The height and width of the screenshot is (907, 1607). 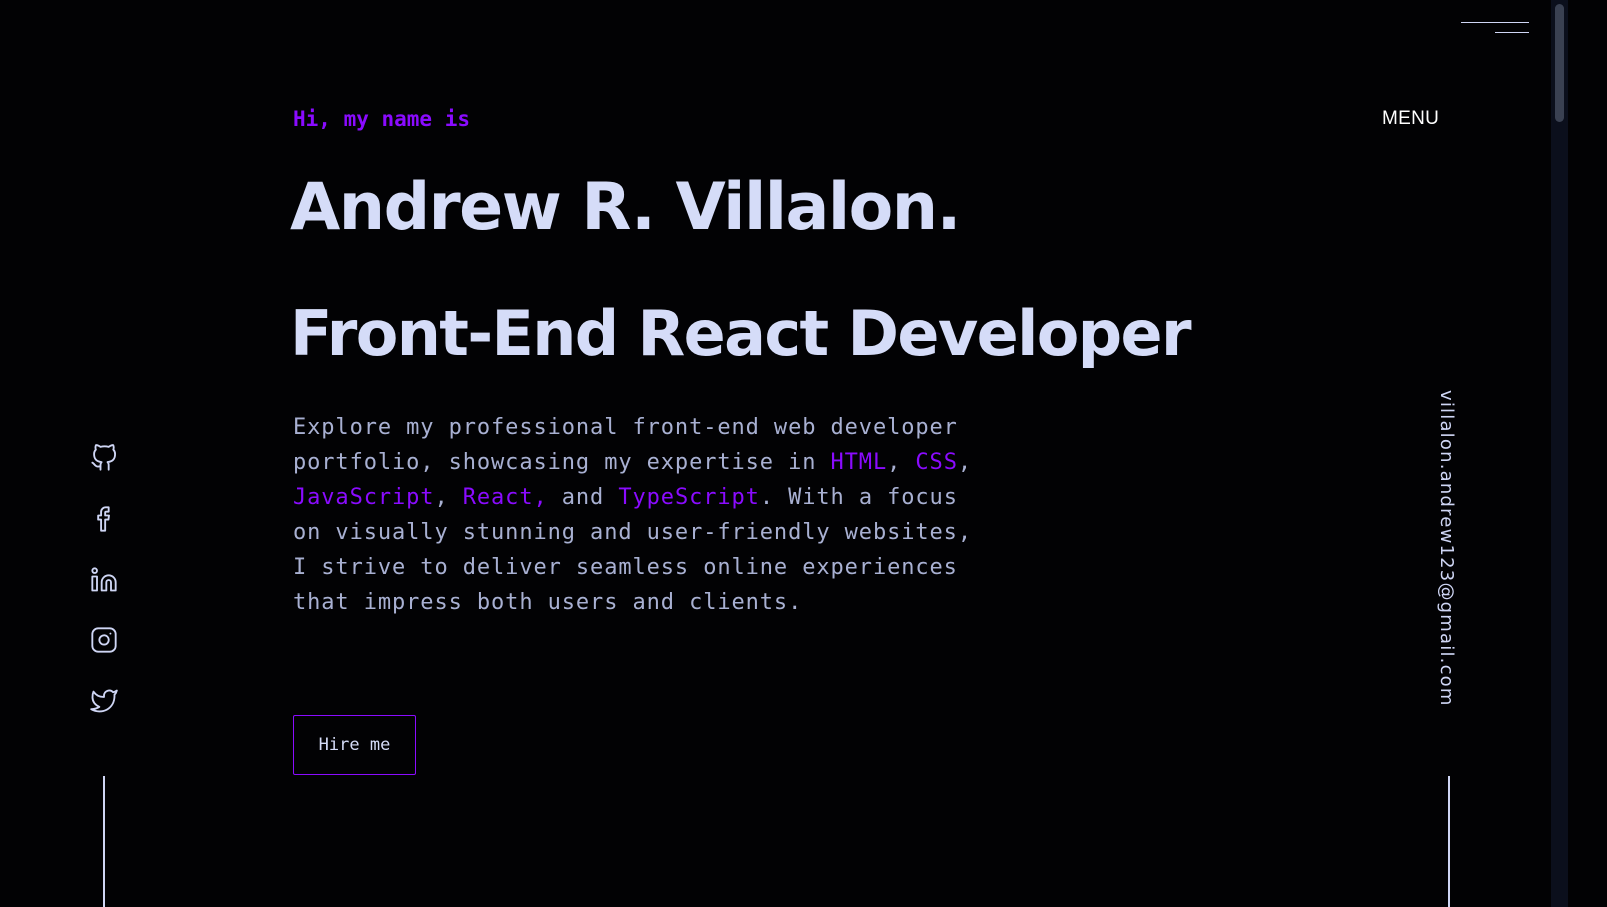 What do you see at coordinates (505, 497) in the screenshot?
I see `skill-react: React,` at bounding box center [505, 497].